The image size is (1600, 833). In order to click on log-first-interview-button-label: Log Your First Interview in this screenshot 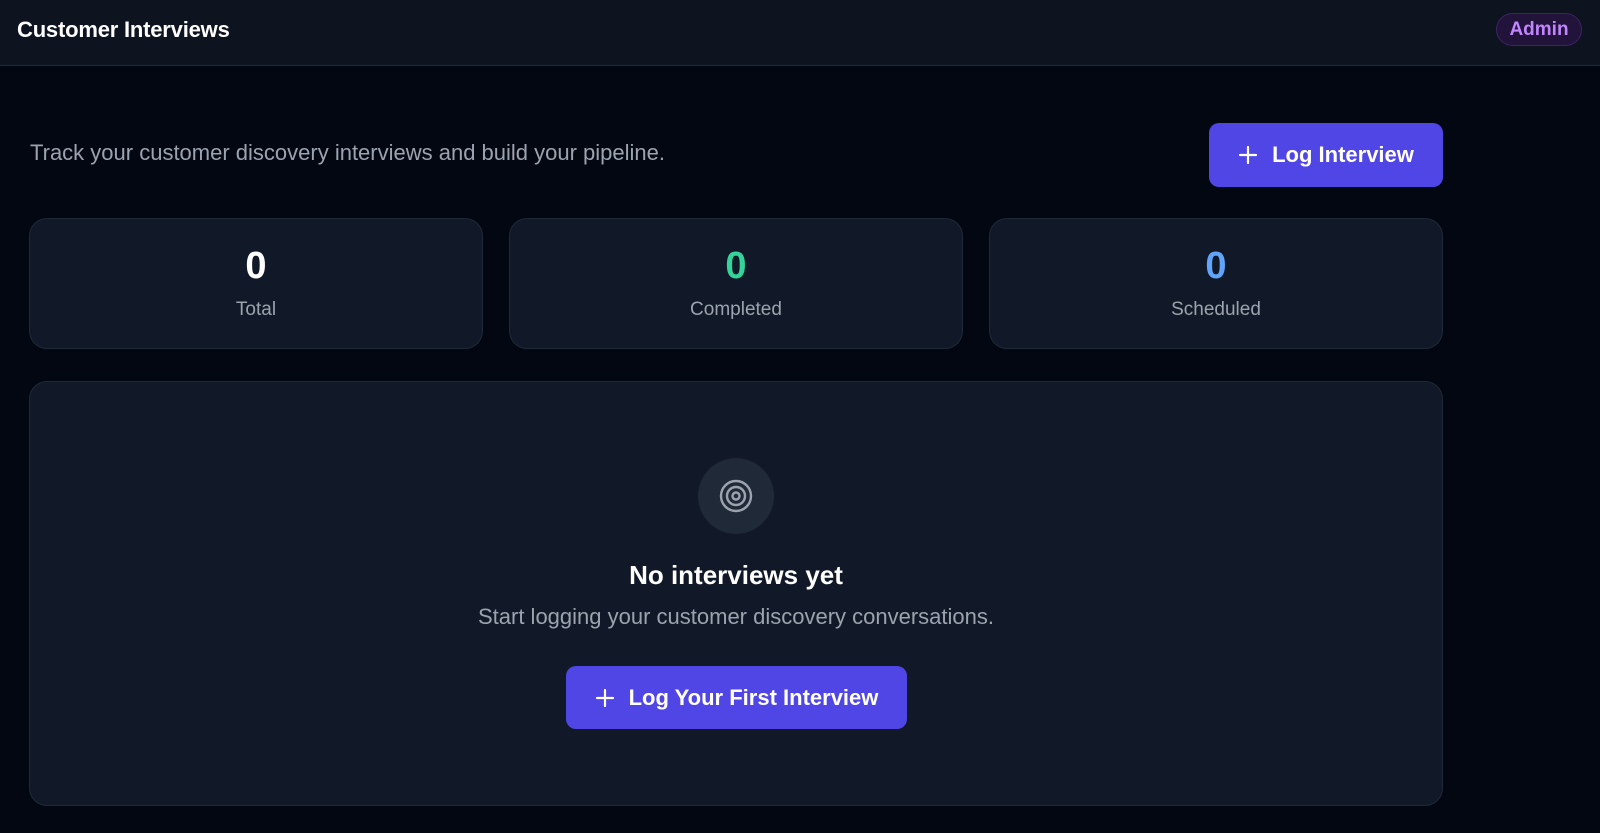, I will do `click(753, 697)`.